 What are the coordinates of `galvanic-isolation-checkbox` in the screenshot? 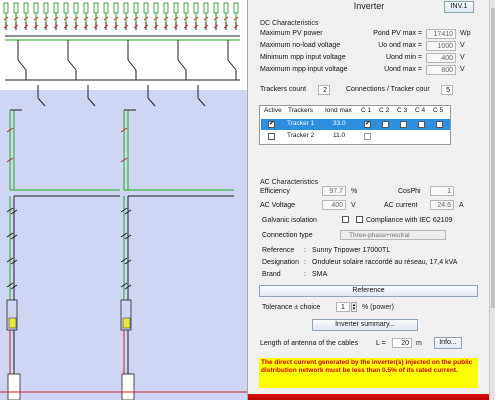 It's located at (345, 219).